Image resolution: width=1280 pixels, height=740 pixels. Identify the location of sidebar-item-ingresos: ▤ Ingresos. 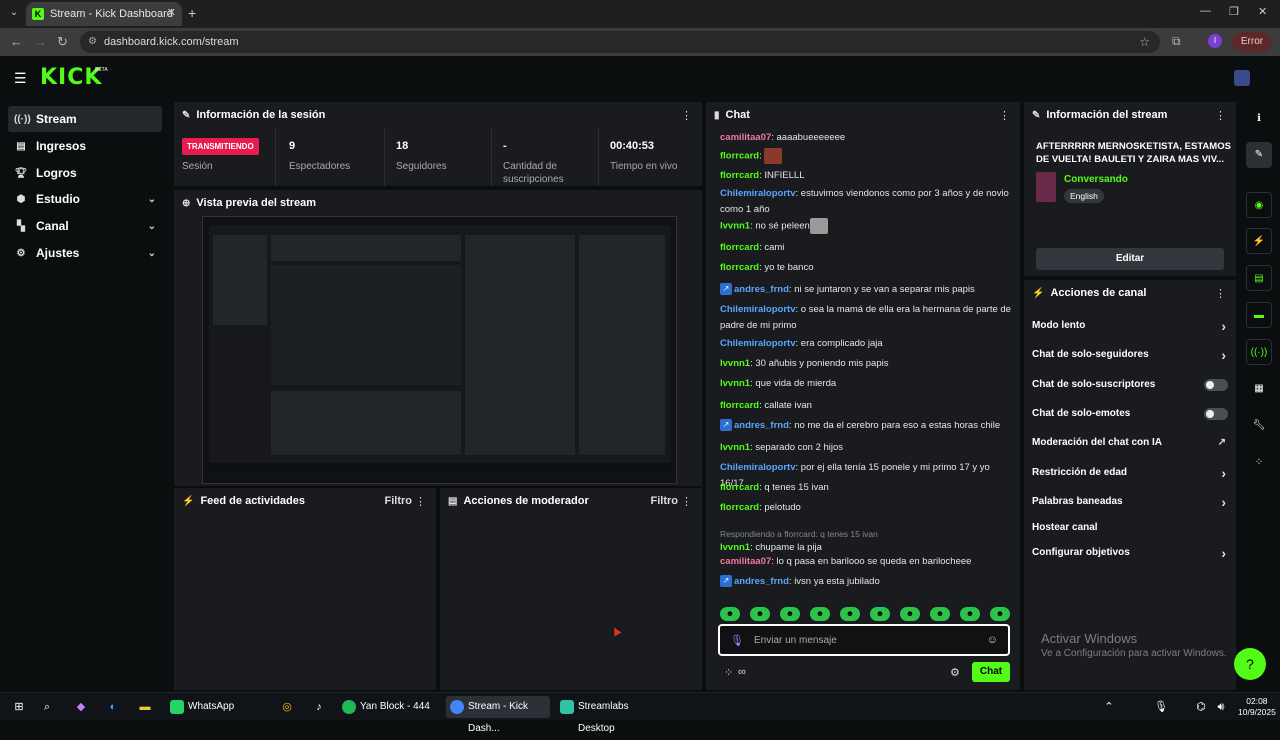
(85, 146).